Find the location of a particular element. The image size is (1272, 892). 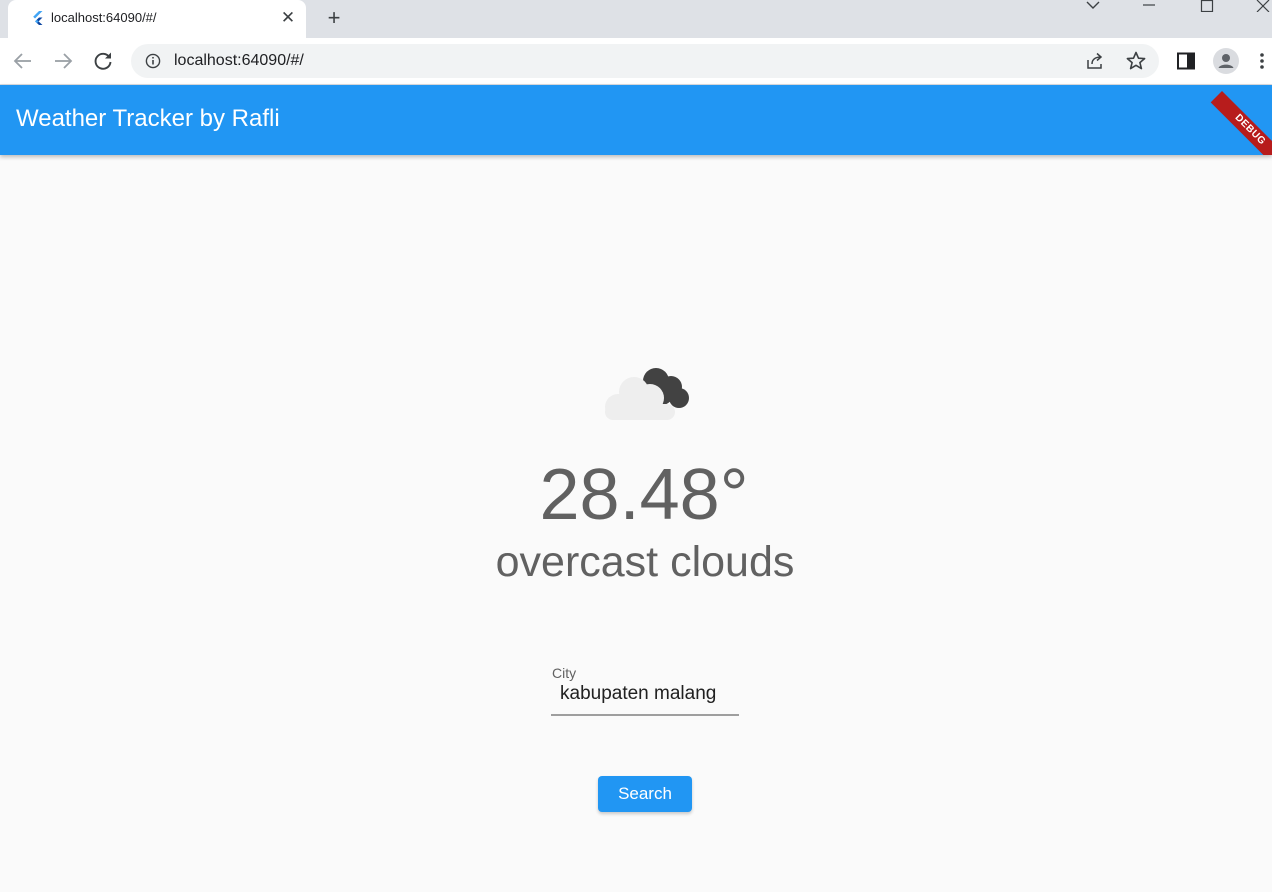

more-menu-icon is located at coordinates (1262, 61).